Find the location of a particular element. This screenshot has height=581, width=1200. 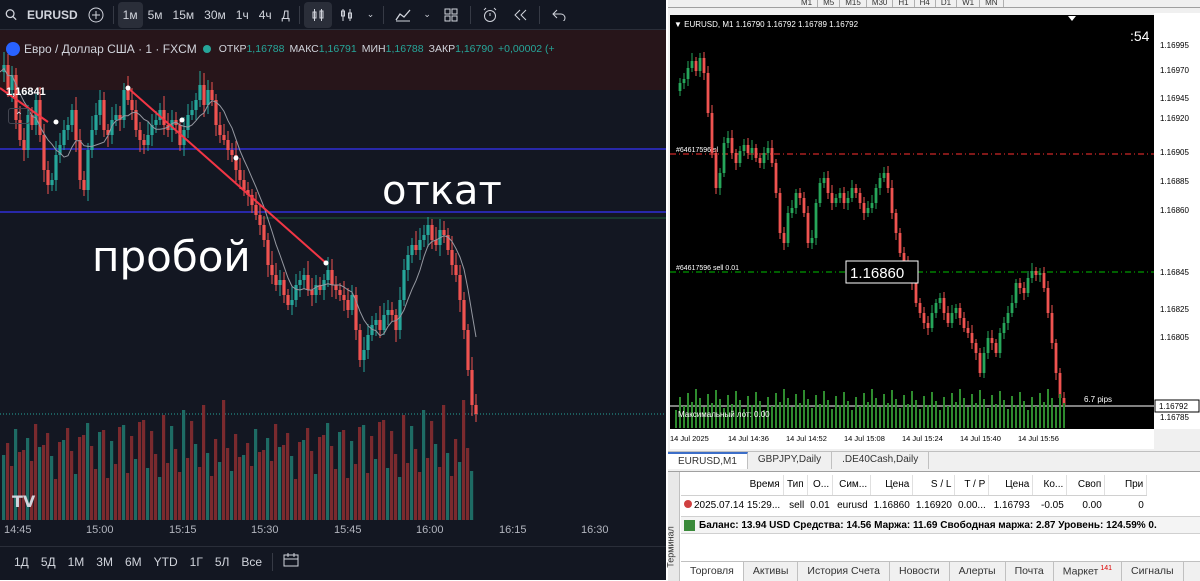

timeframe-30м: 30м is located at coordinates (215, 15).